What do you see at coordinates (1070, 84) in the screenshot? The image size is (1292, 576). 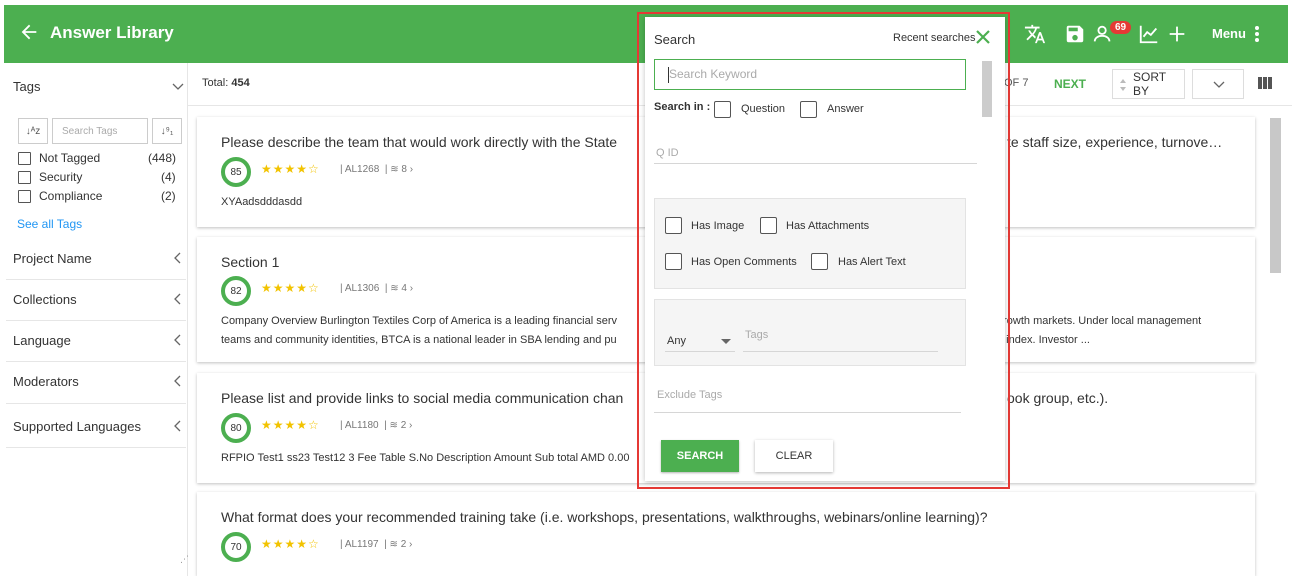 I see `next-page-button: NEXT` at bounding box center [1070, 84].